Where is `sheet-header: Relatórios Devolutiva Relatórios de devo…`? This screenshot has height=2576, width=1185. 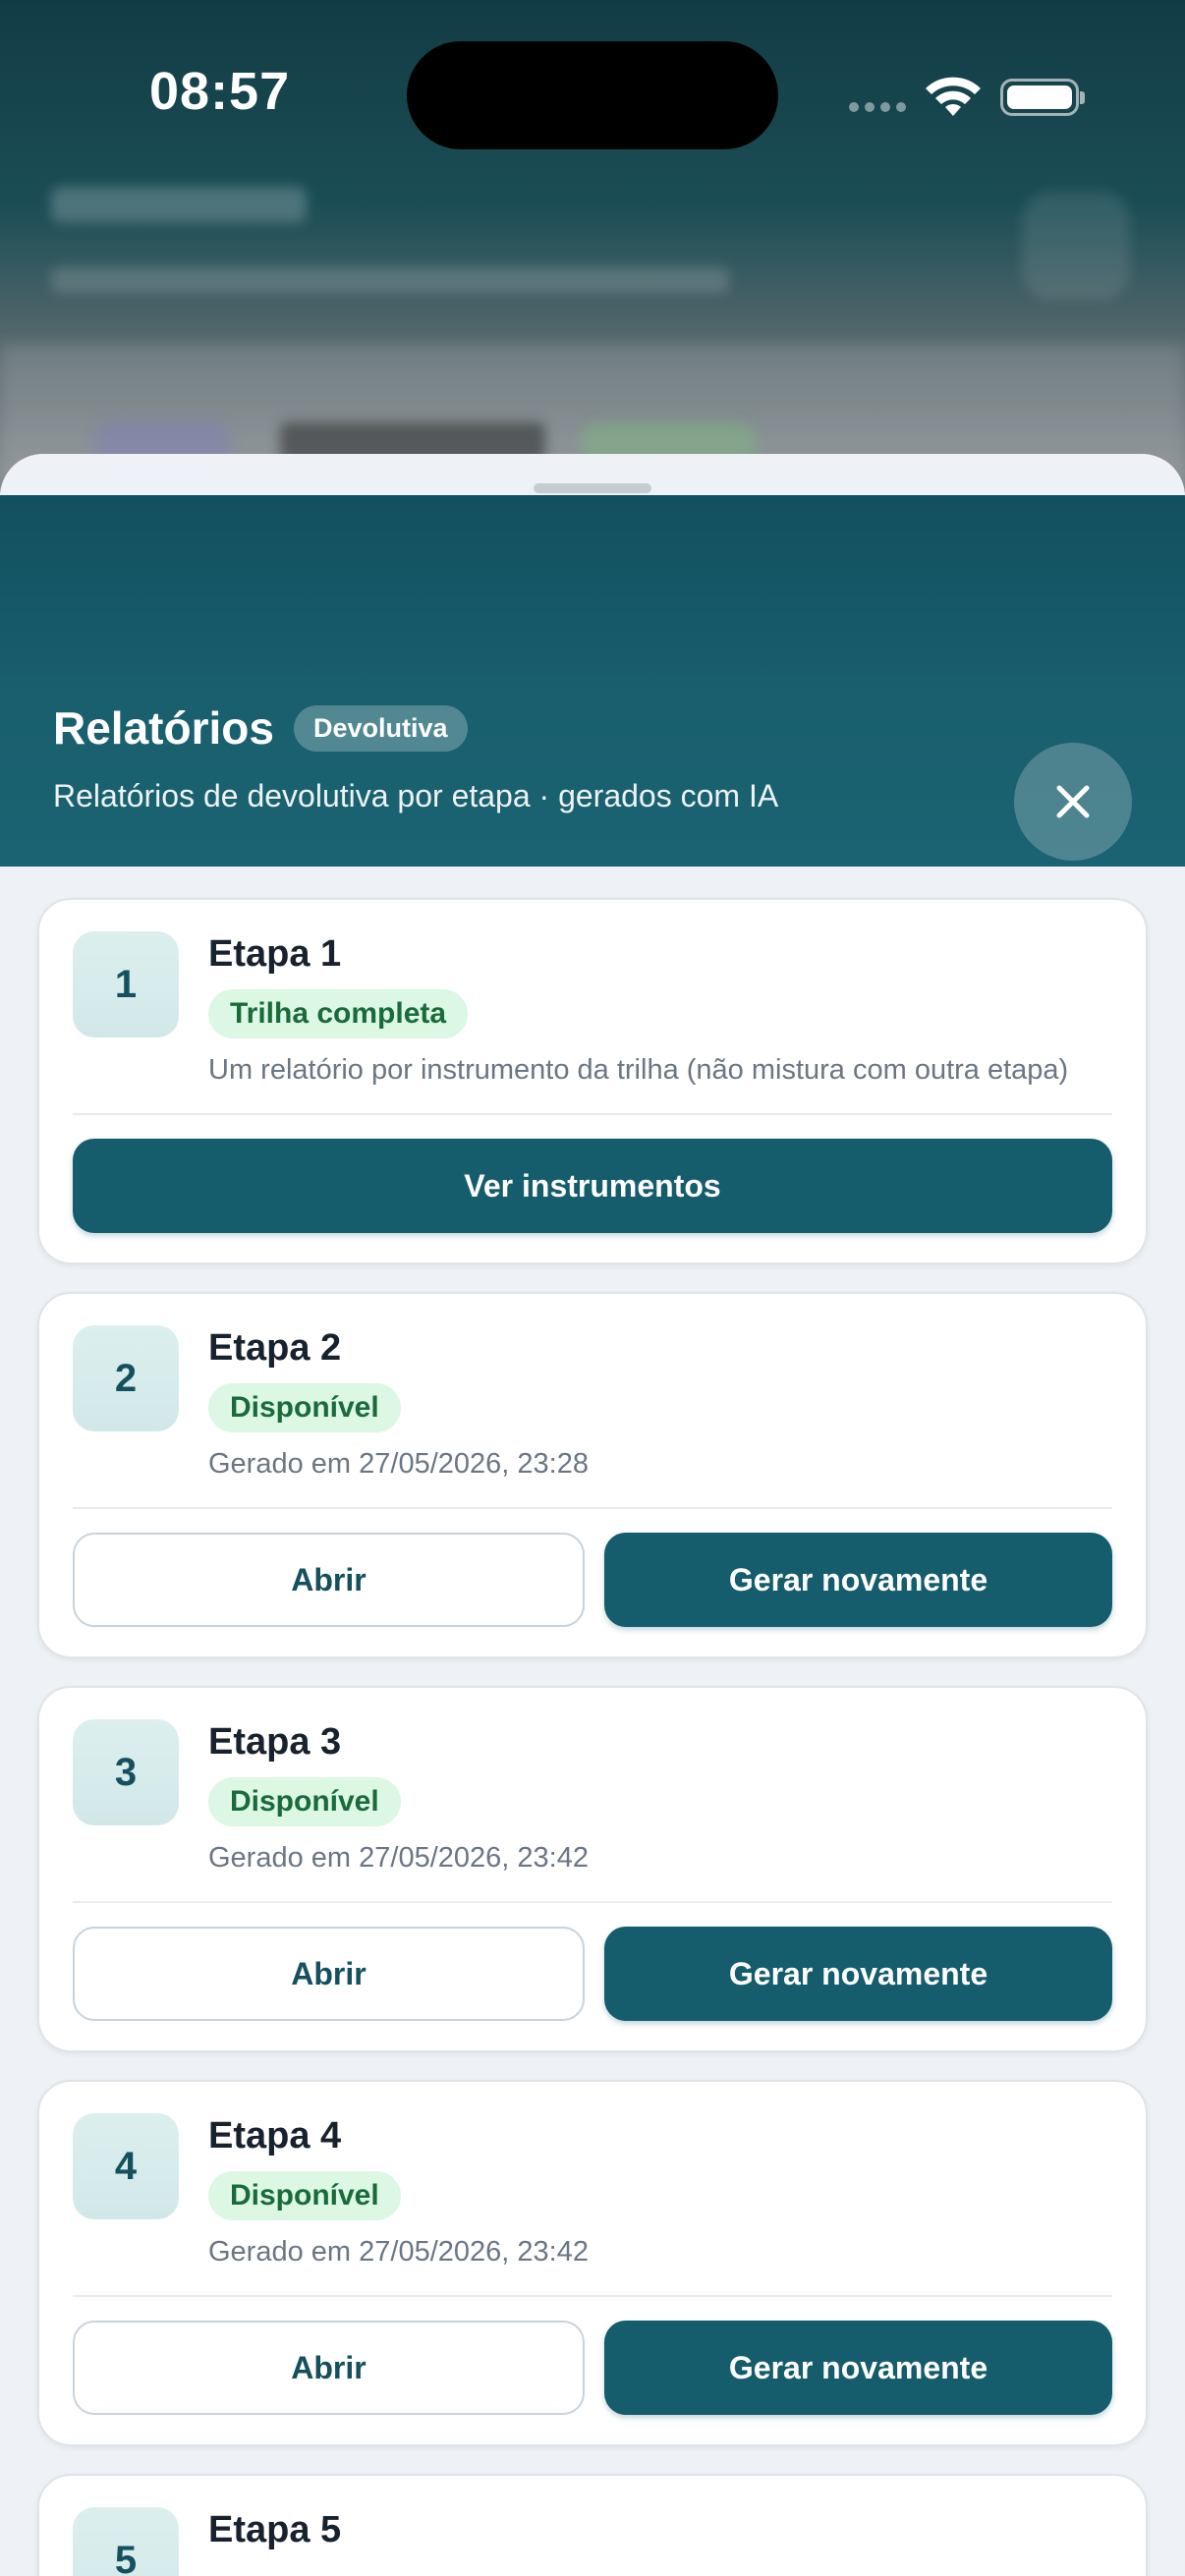 sheet-header: Relatórios Devolutiva Relatórios de devo… is located at coordinates (592, 681).